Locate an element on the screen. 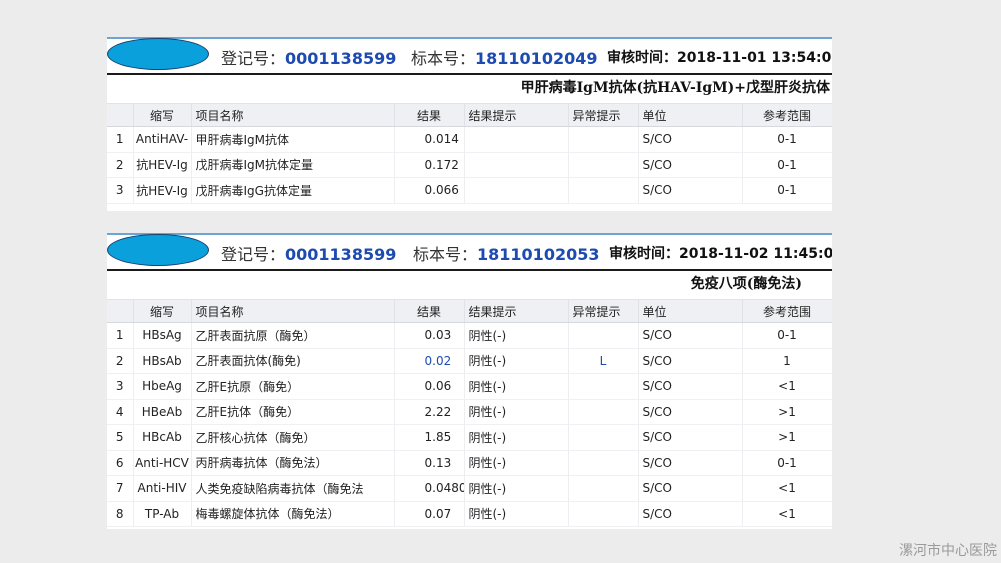 Image resolution: width=1001 pixels, height=563 pixels. table-header-row: 缩写 项目名称 结果 结果提示 异常提示 单位 参考范围 is located at coordinates (469, 115).